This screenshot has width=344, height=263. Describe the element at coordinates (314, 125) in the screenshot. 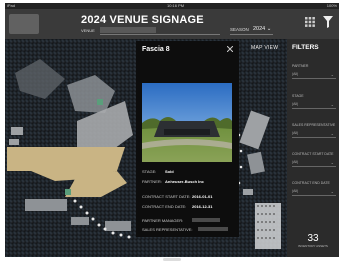

I see `filter-sales-rep-label: SALES REPRESENTATIVE` at that location.